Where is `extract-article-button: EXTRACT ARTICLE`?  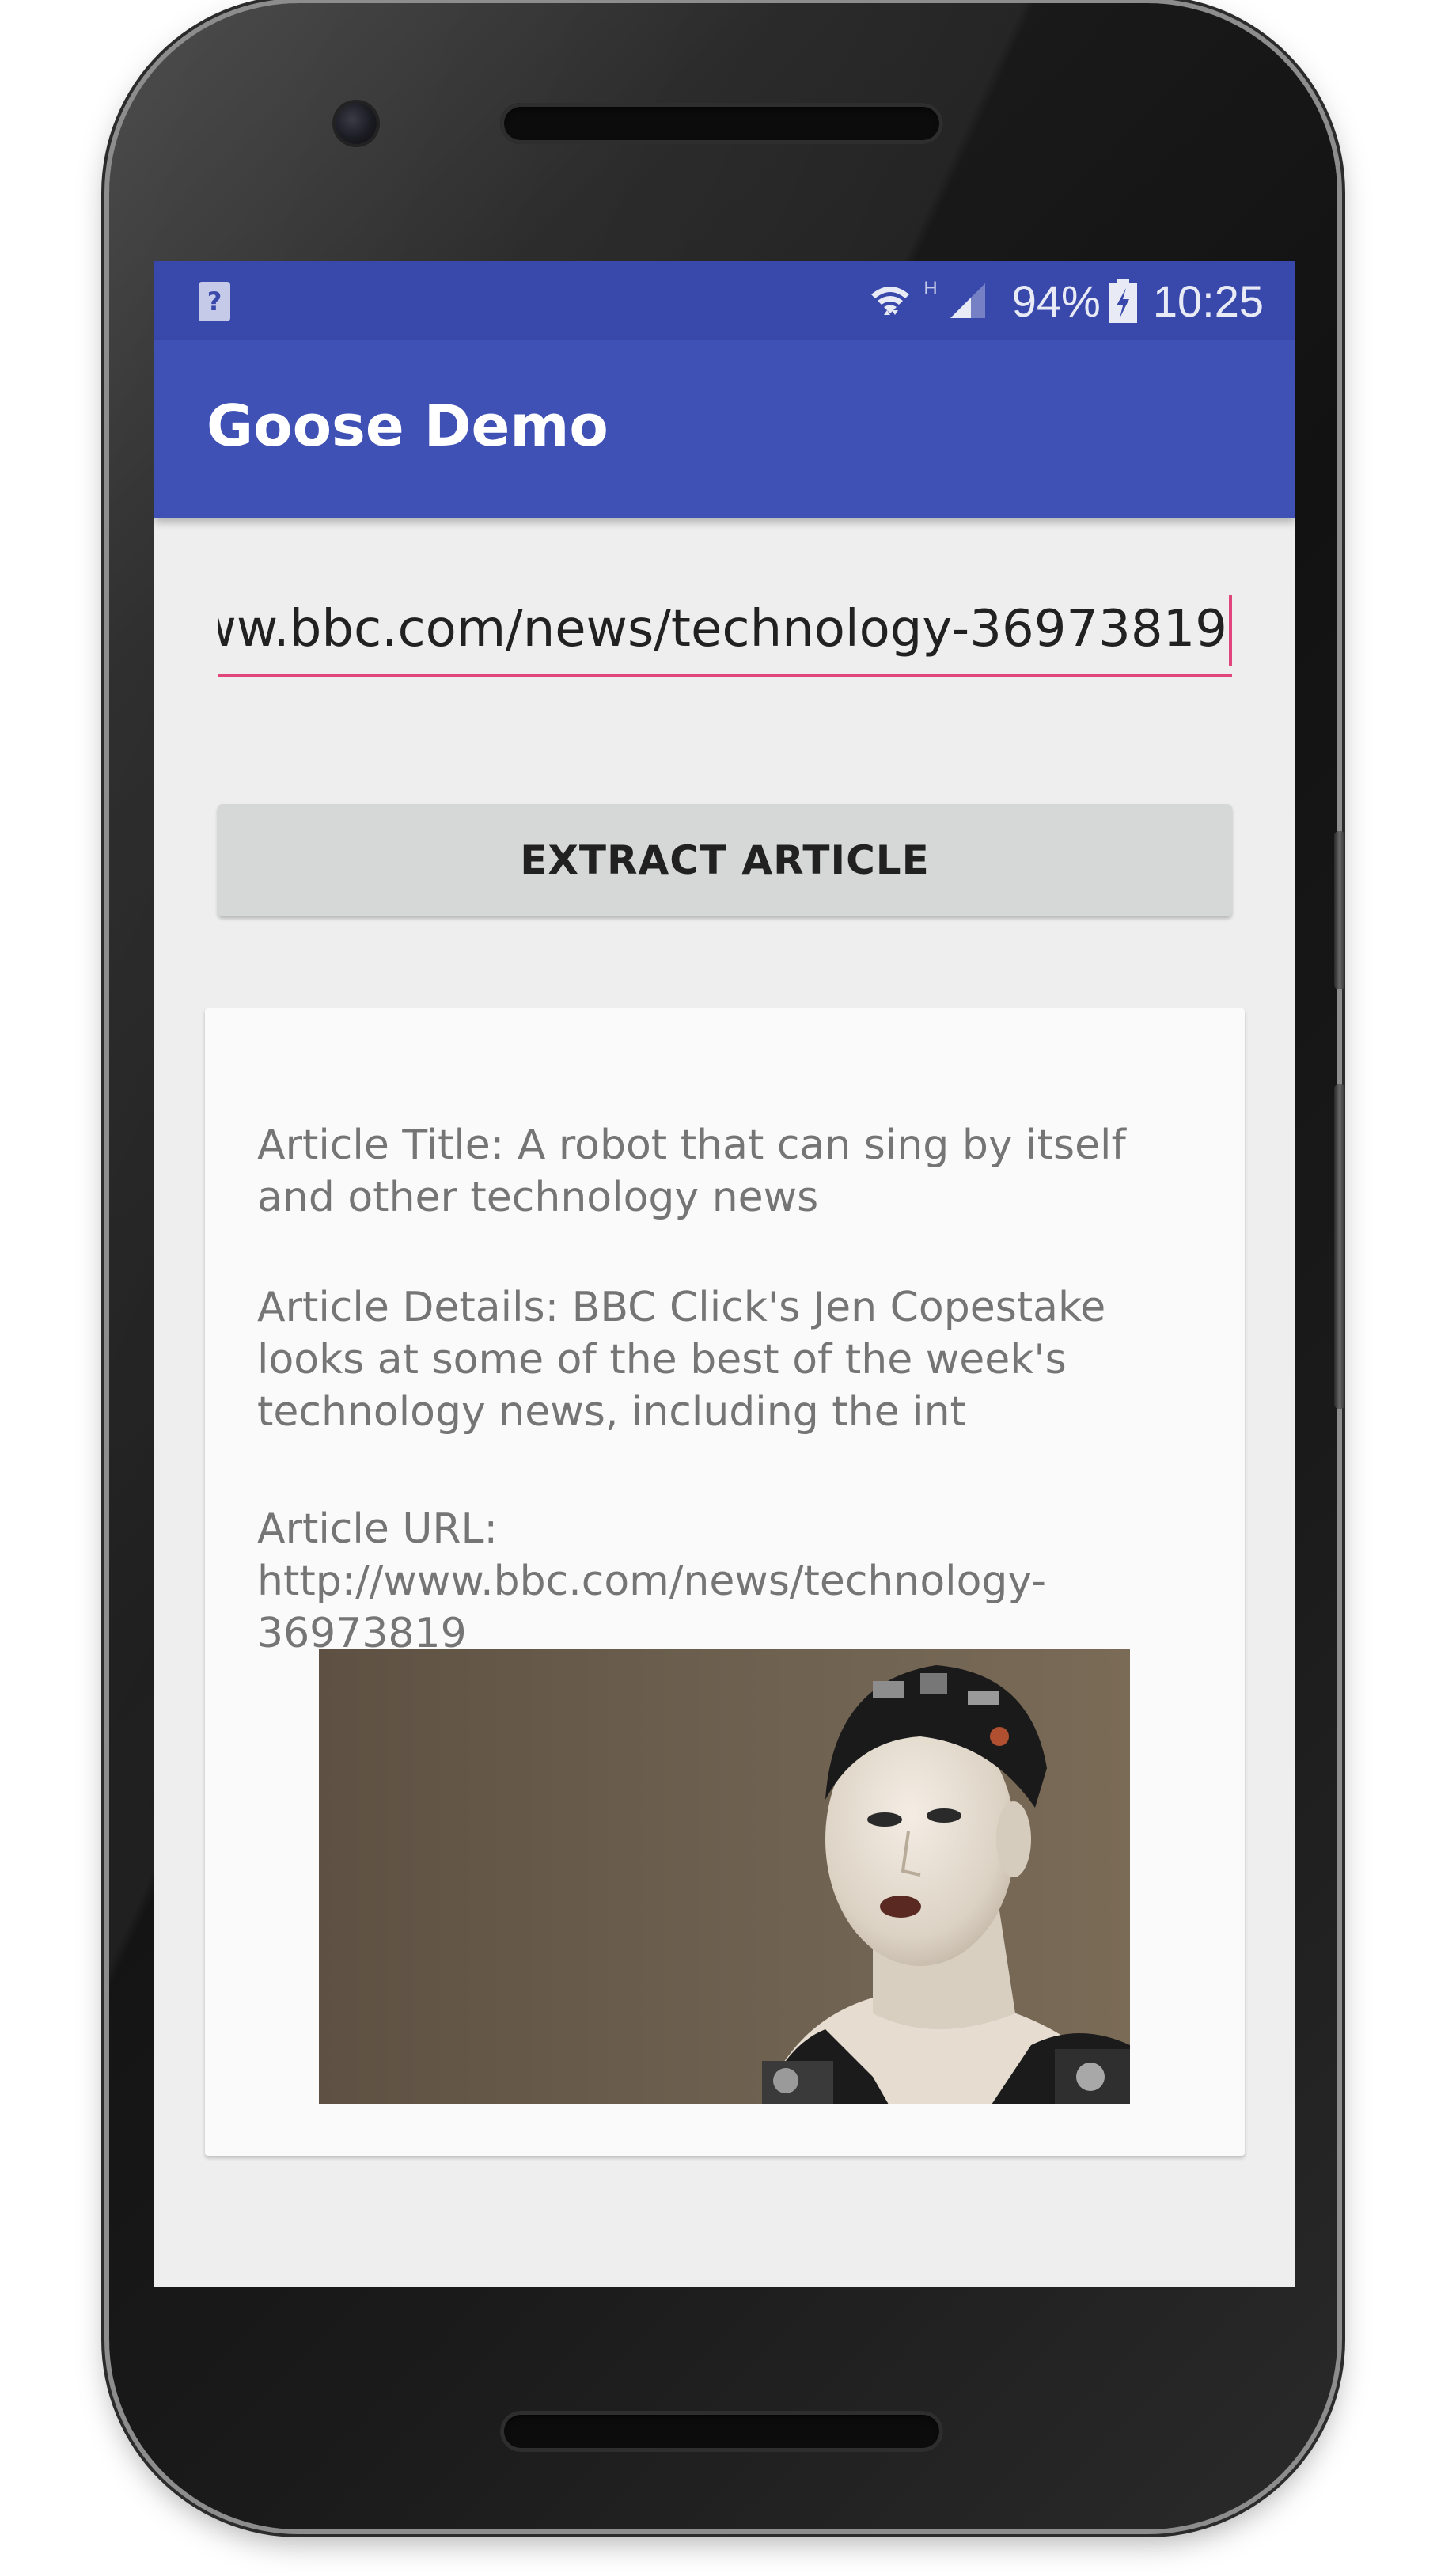
extract-article-button: EXTRACT ARTICLE is located at coordinates (725, 860).